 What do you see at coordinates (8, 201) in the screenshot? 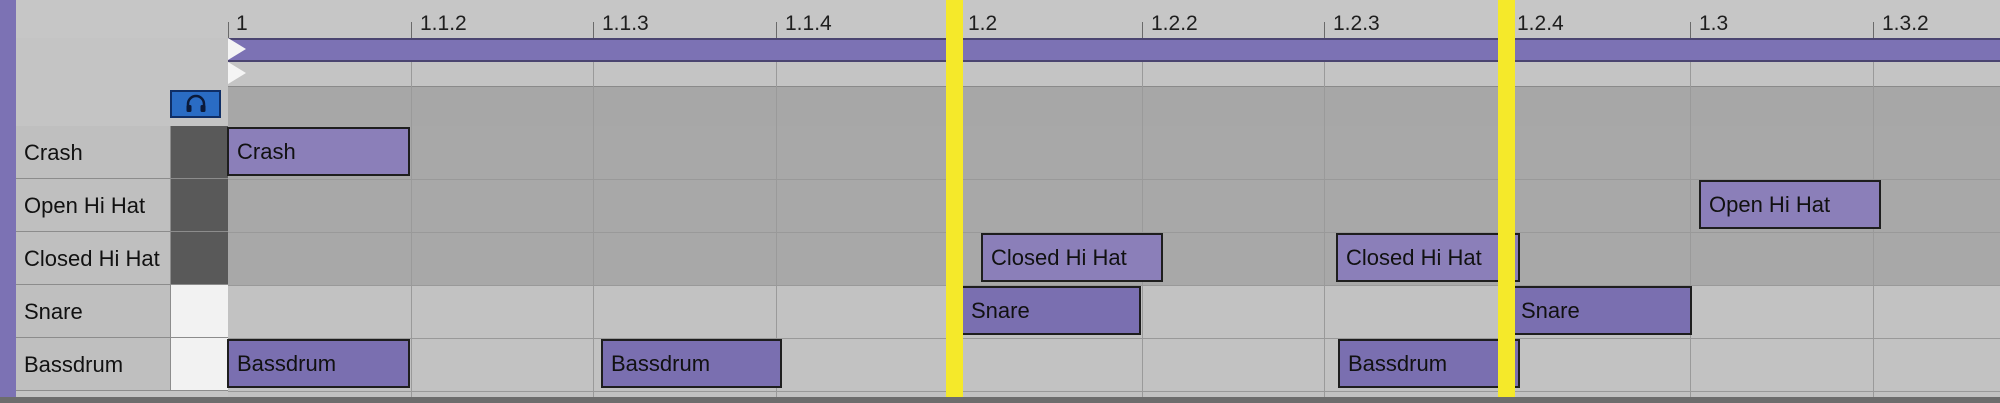
I see `left-color-strip` at bounding box center [8, 201].